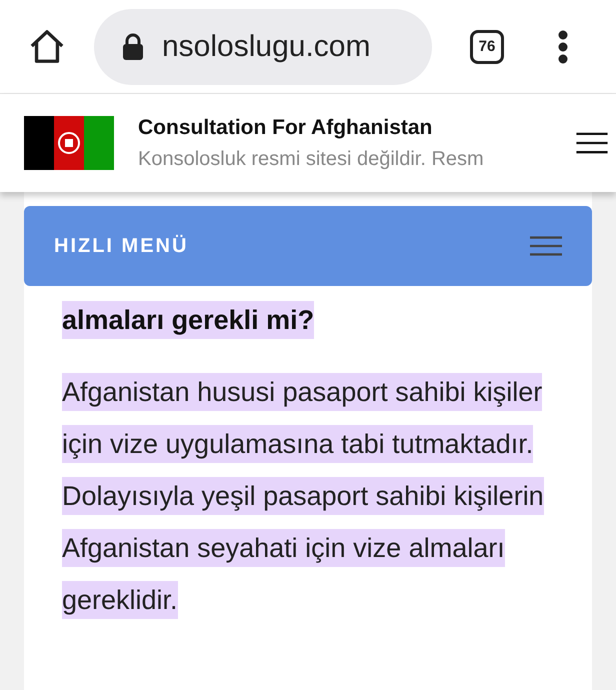 The image size is (616, 690). I want to click on menu-icon, so click(592, 143).